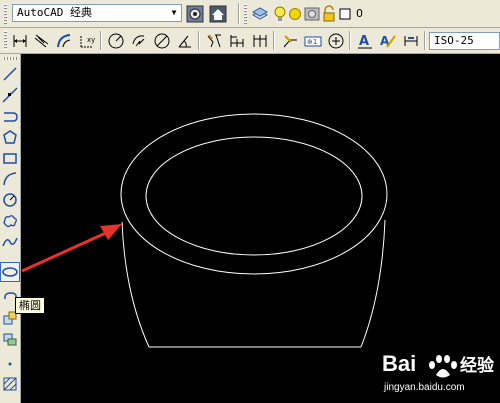 This screenshot has height=403, width=500. What do you see at coordinates (174, 13) in the screenshot?
I see `chevron-down-icon: ▼` at bounding box center [174, 13].